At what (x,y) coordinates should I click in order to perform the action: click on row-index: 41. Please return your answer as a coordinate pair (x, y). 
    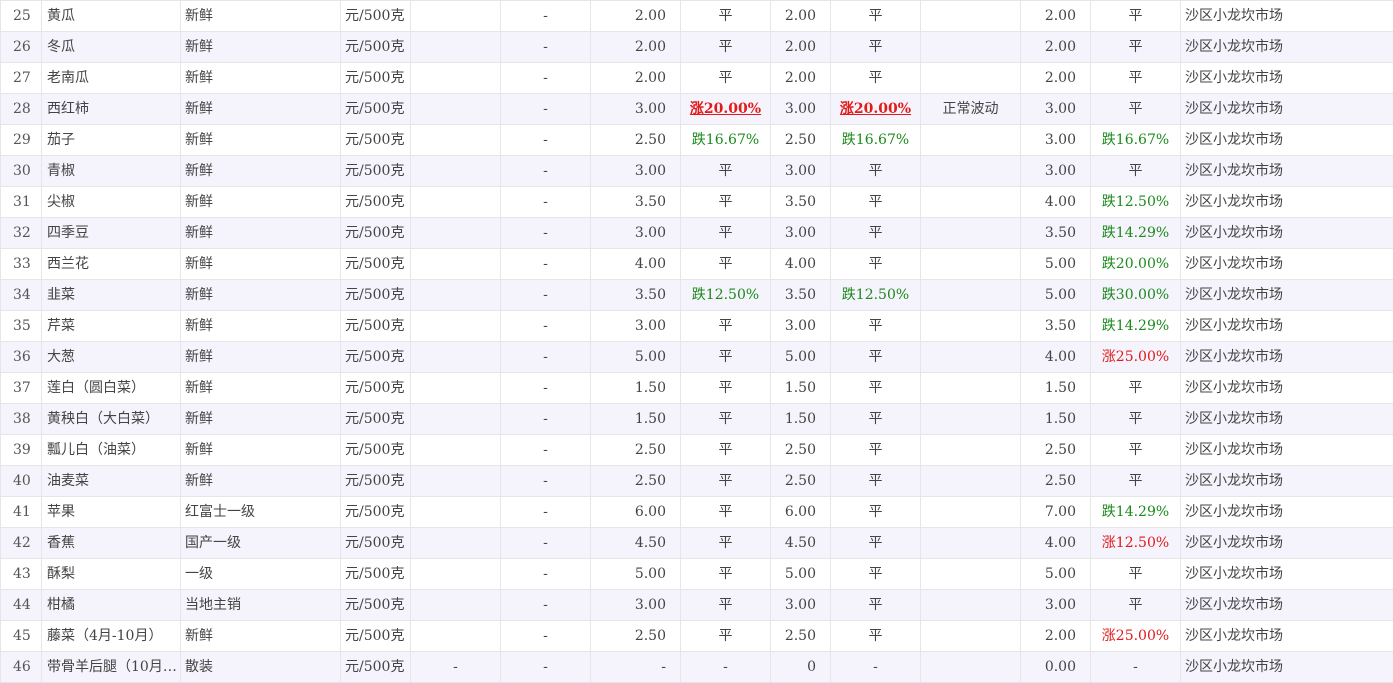
    Looking at the image, I should click on (21, 512).